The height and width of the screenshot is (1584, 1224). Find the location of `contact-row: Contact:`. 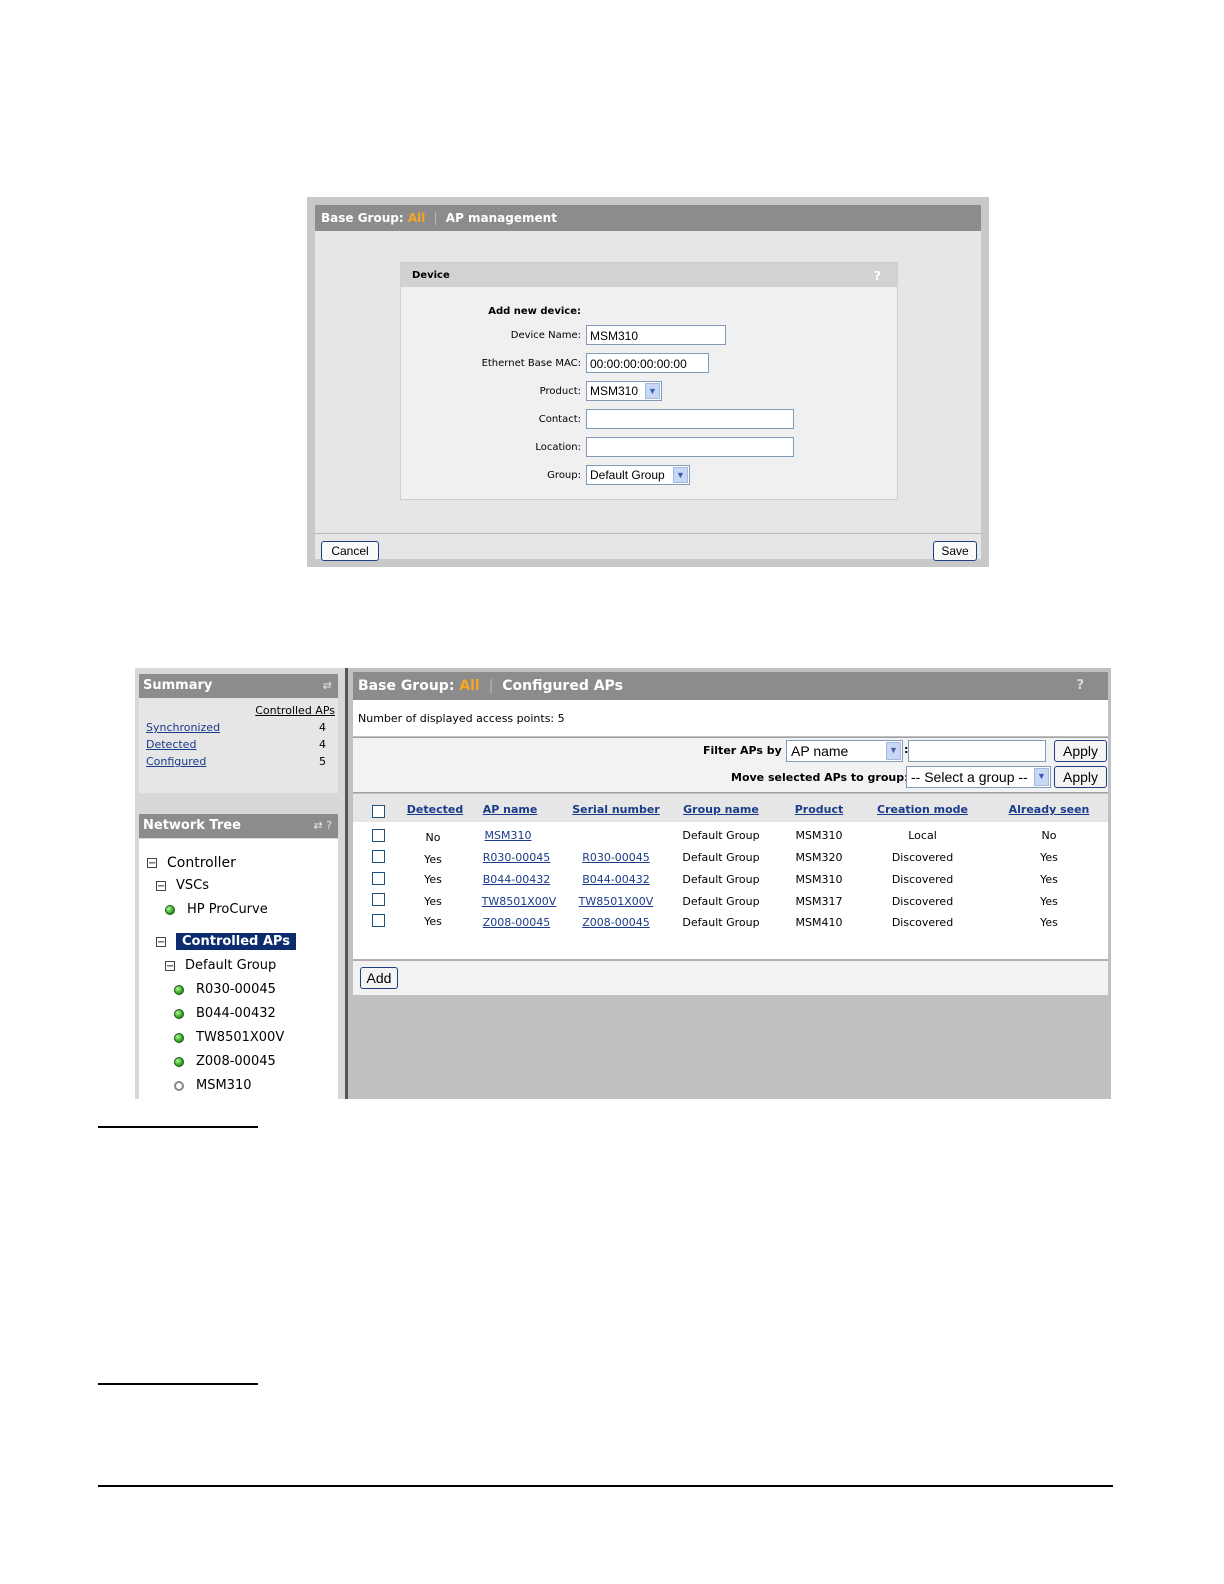

contact-row: Contact: is located at coordinates (649, 420).